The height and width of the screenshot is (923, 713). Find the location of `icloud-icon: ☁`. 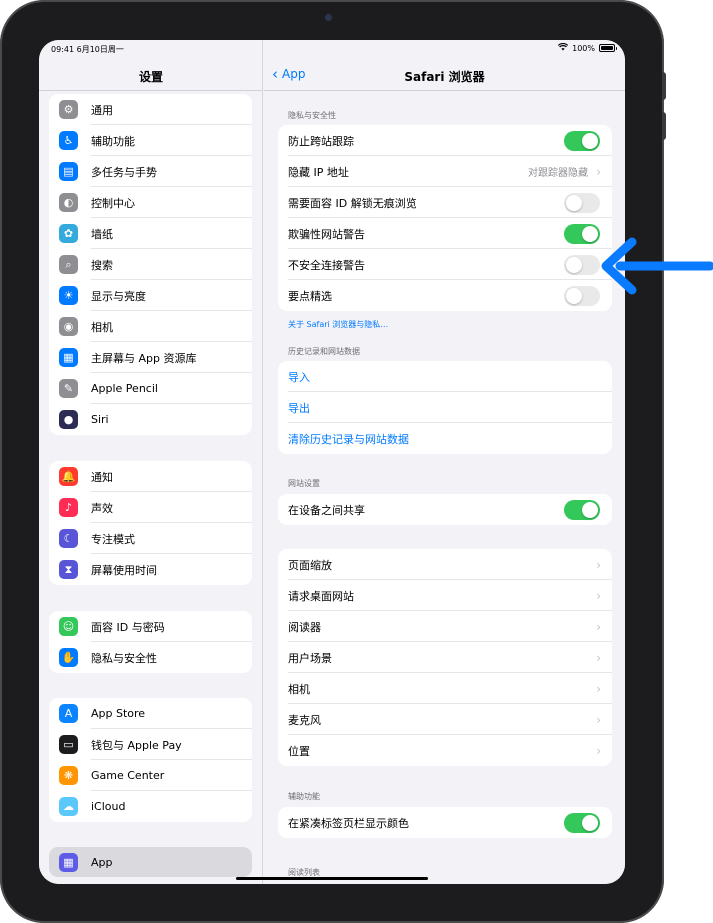

icloud-icon: ☁ is located at coordinates (68, 806).